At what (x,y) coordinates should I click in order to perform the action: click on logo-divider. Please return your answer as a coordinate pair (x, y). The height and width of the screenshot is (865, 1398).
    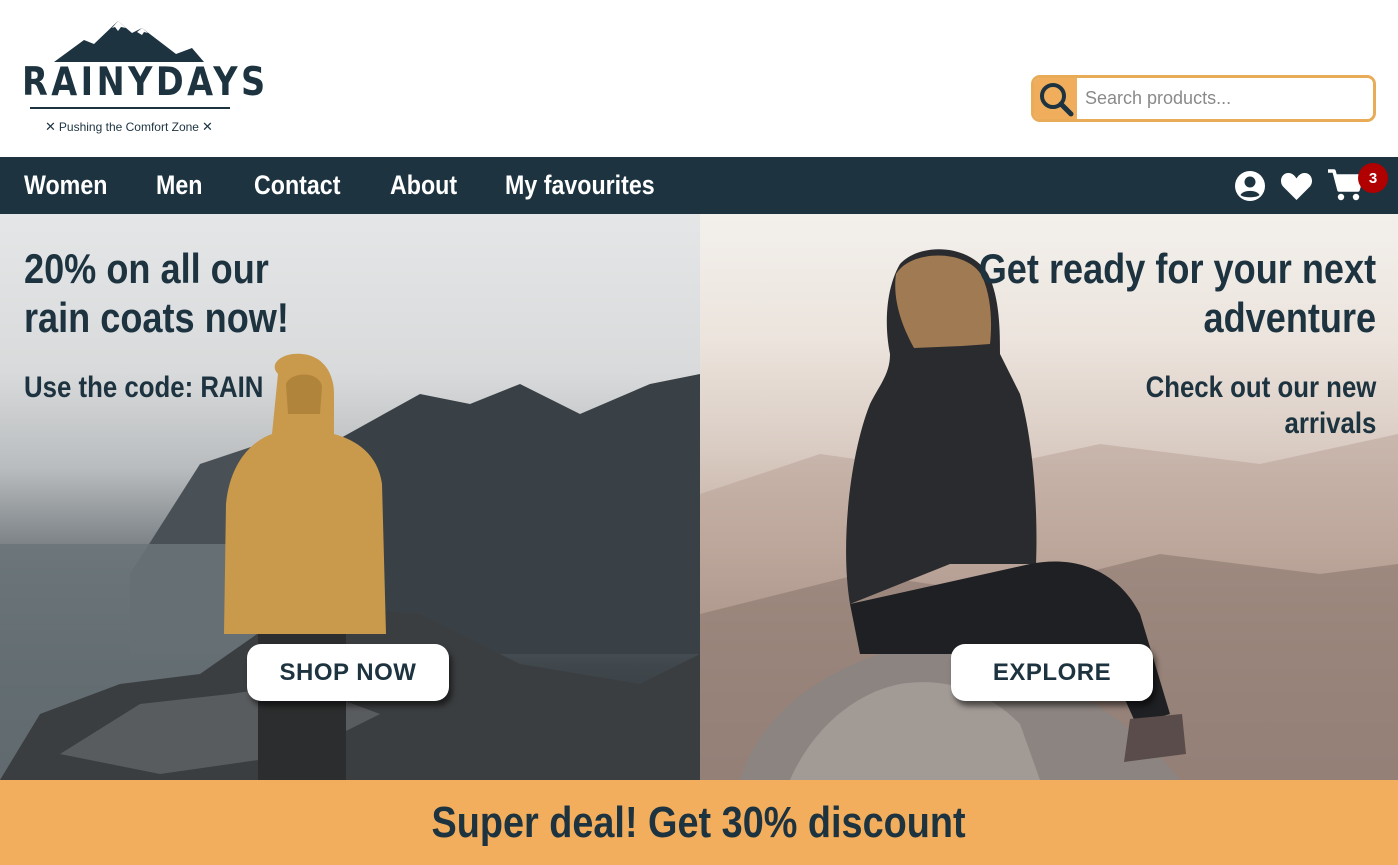
    Looking at the image, I should click on (130, 108).